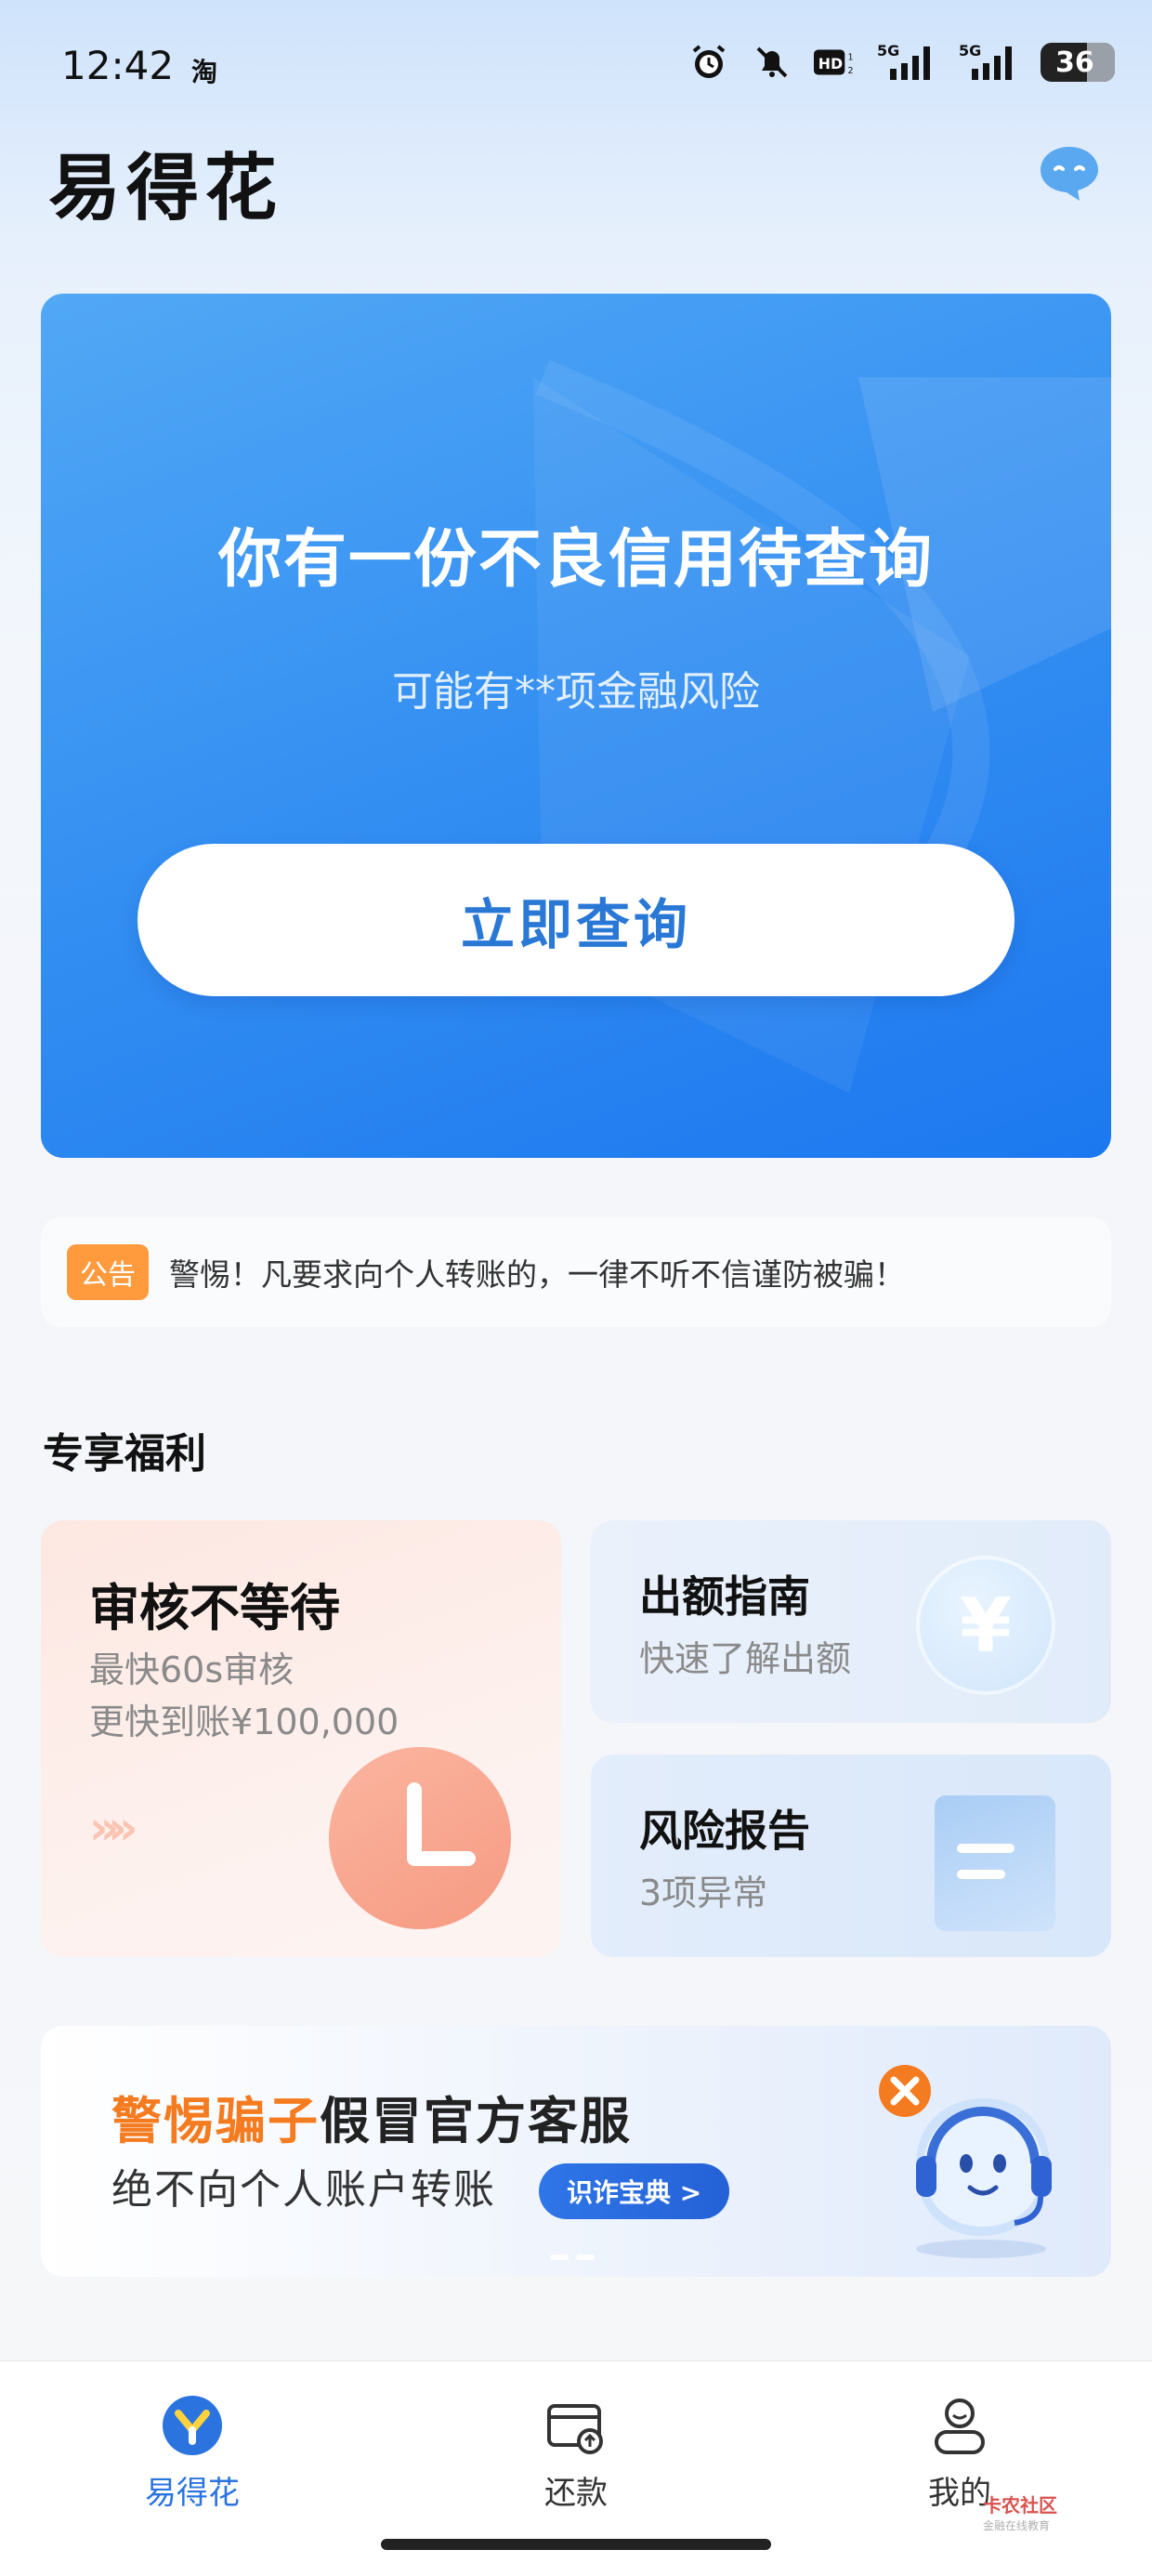 This screenshot has width=1152, height=2576. I want to click on banner-headline: 警惕骗子假冒官方客服, so click(371, 2116).